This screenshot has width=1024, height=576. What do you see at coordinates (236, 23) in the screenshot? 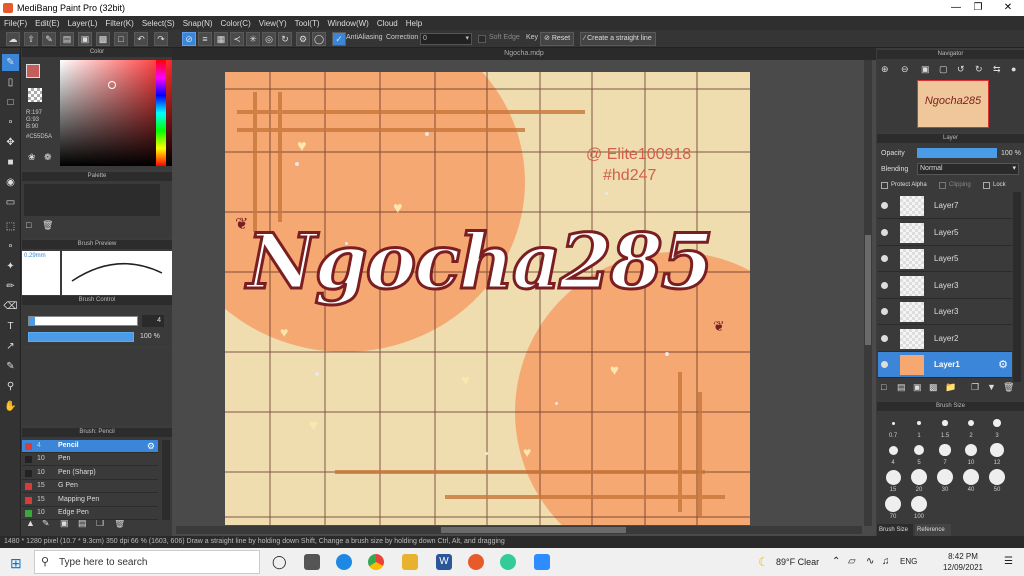
I see `menu-color: Color(C)` at bounding box center [236, 23].